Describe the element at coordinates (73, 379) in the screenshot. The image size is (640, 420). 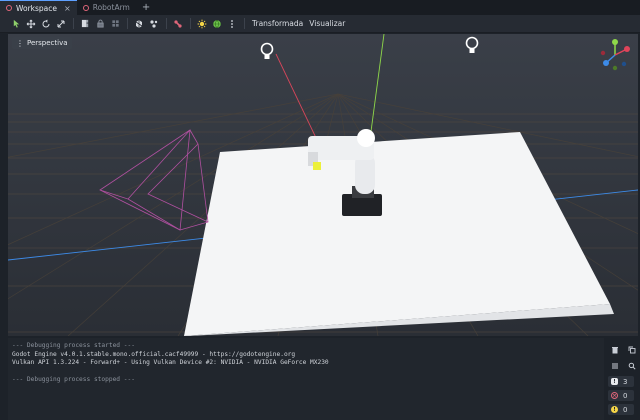
I see `log-line: --- Debugging process stopped ---` at that location.